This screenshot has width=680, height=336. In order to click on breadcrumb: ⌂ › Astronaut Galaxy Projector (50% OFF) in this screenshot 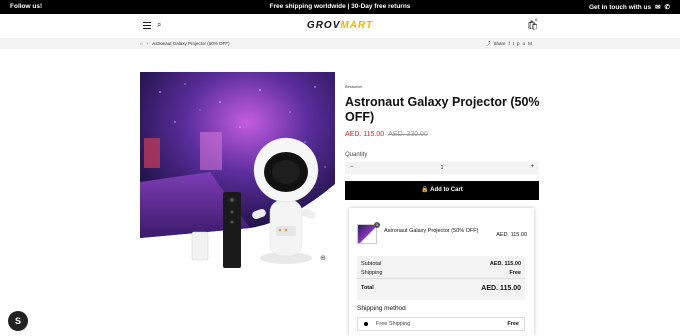, I will do `click(185, 43)`.